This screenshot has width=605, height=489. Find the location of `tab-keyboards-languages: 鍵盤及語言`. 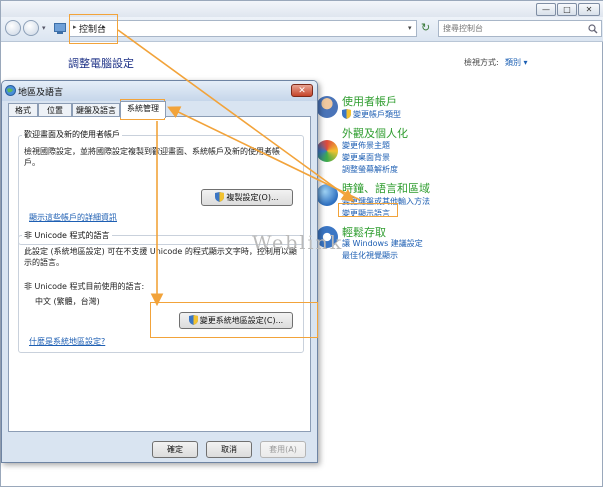

tab-keyboards-languages: 鍵盤及語言 is located at coordinates (96, 110).